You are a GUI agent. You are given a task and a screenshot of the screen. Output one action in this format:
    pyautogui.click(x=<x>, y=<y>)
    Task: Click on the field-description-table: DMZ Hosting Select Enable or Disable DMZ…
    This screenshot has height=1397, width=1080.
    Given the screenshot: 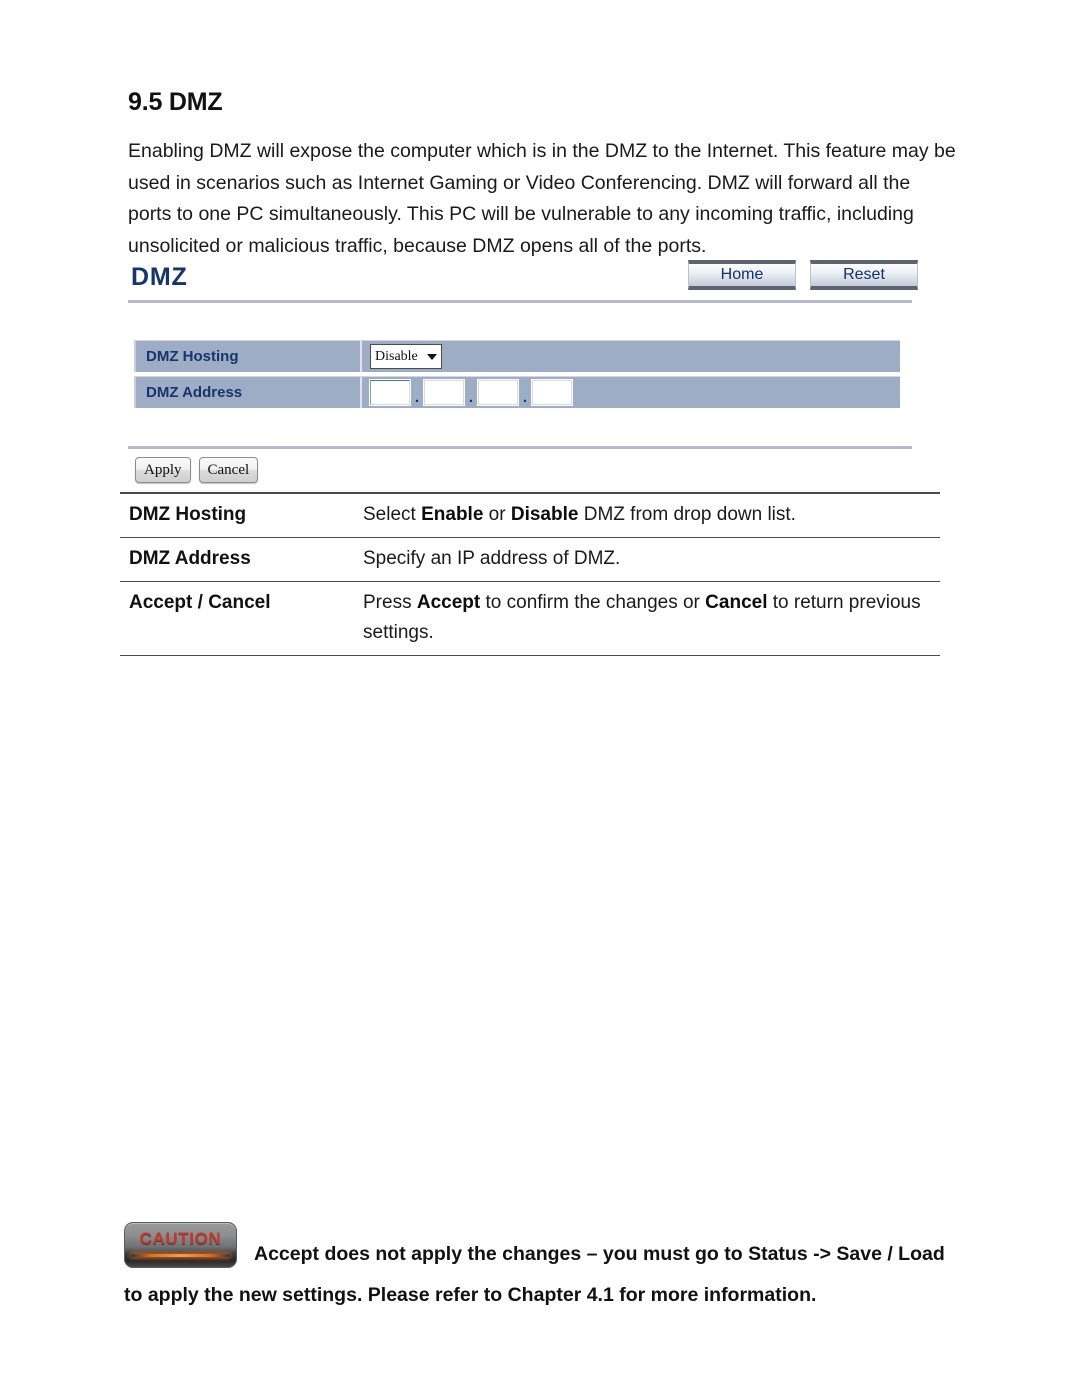 What is the action you would take?
    pyautogui.click(x=530, y=575)
    